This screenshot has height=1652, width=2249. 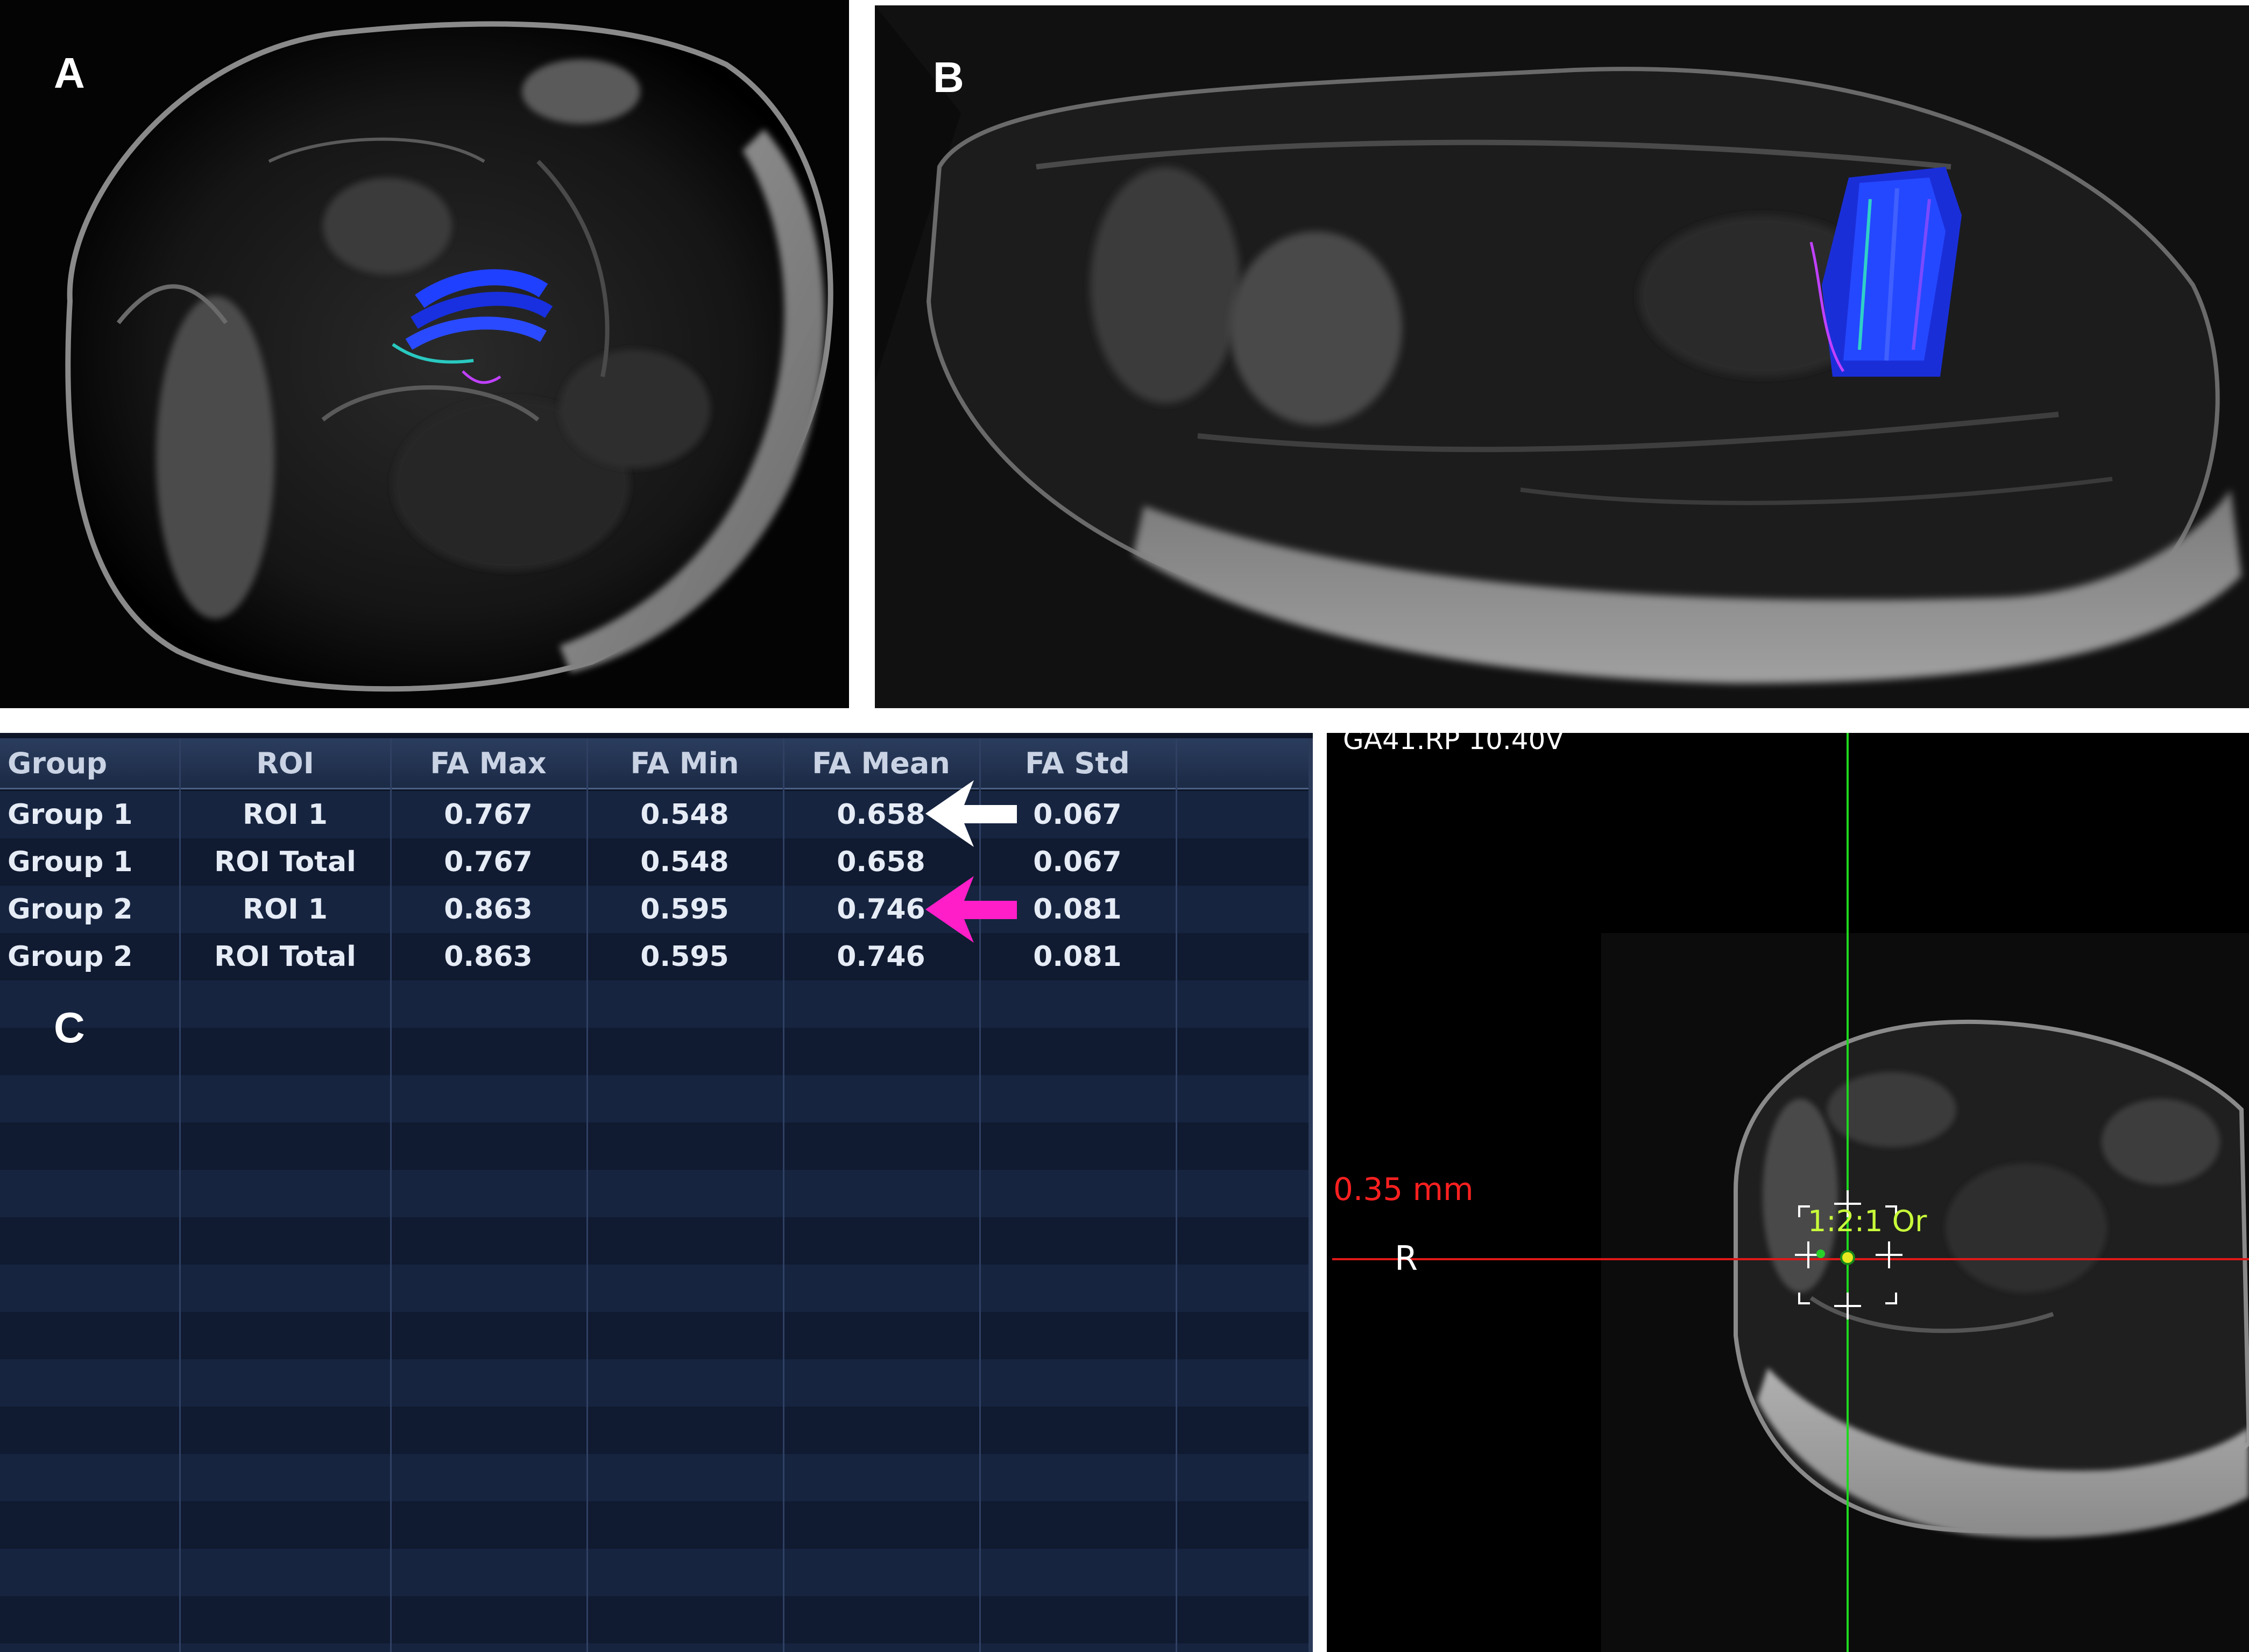 I want to click on white-arrow-icon, so click(x=971, y=813).